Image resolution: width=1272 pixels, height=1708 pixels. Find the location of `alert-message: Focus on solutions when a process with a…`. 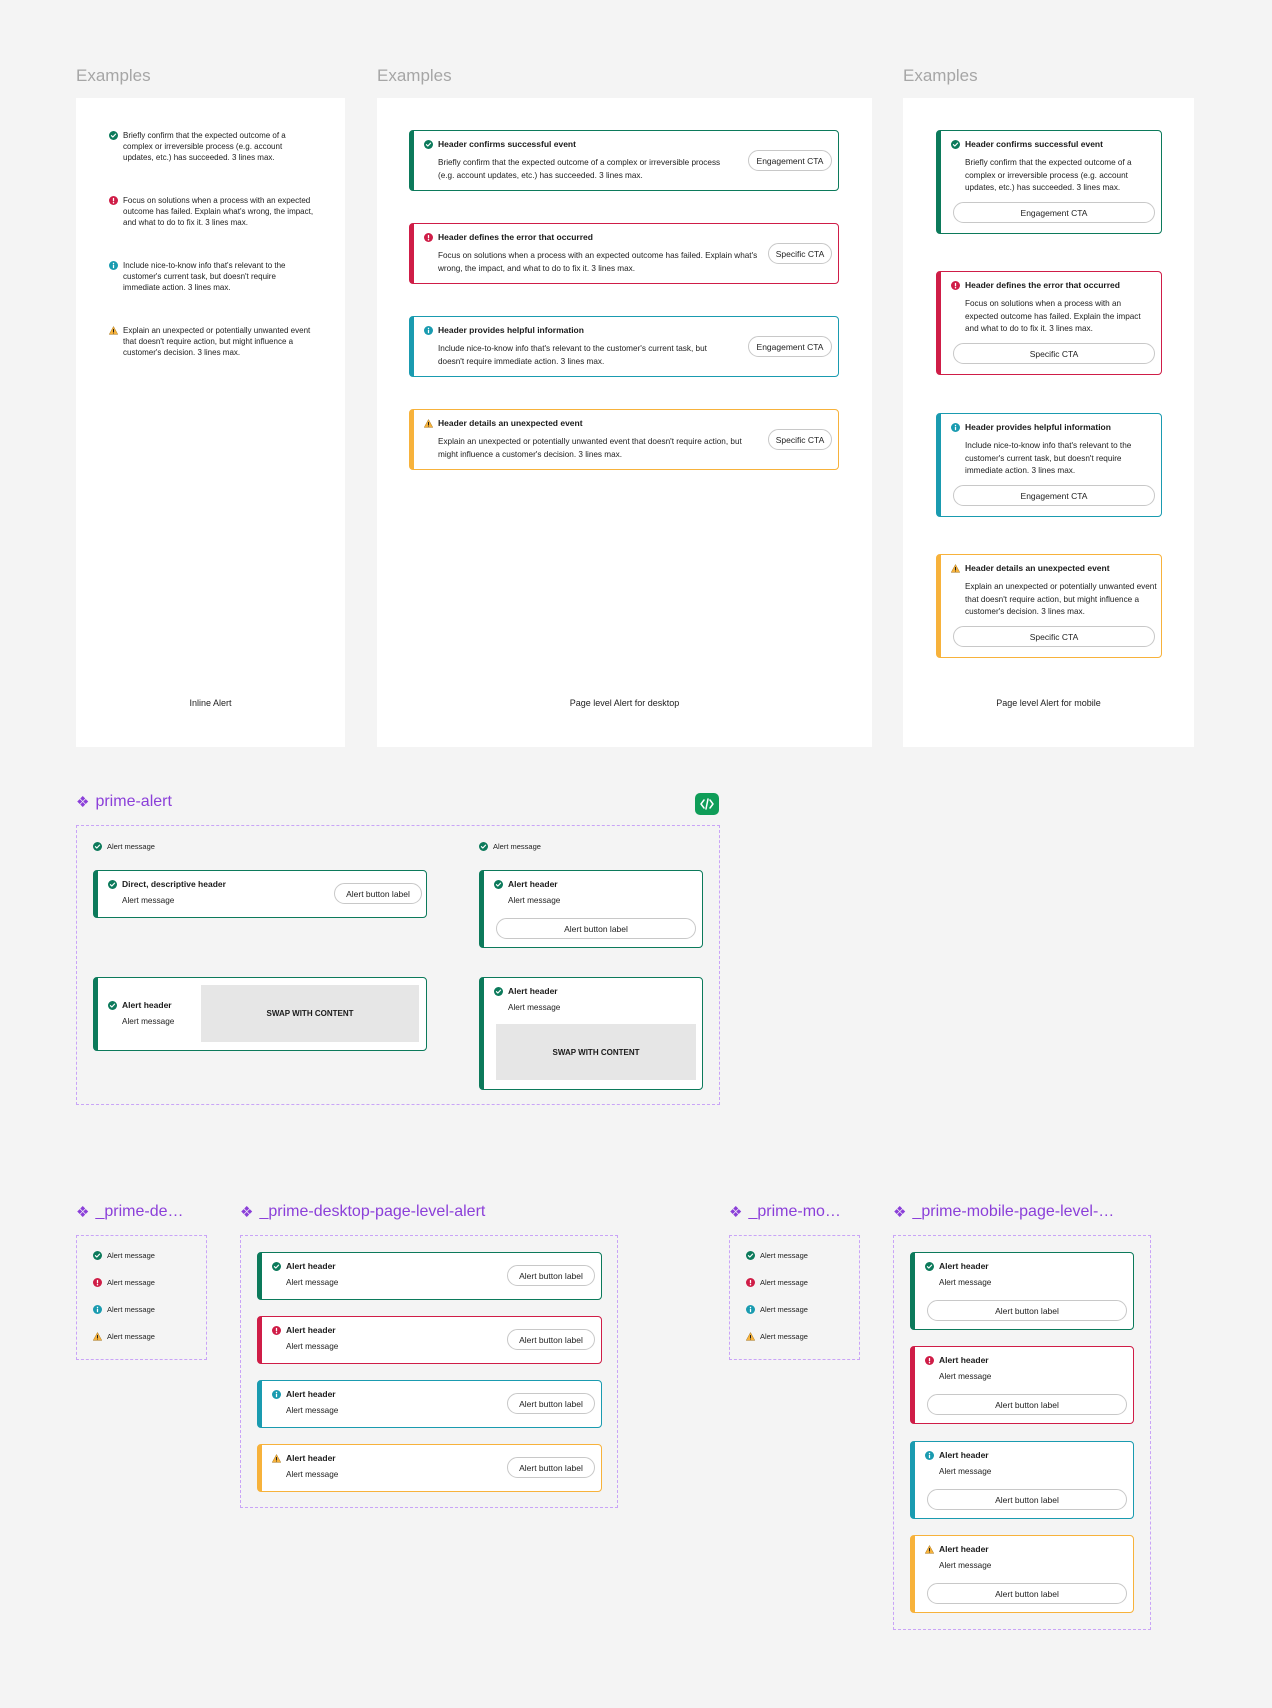

alert-message: Focus on solutions when a process with a… is located at coordinates (598, 262).